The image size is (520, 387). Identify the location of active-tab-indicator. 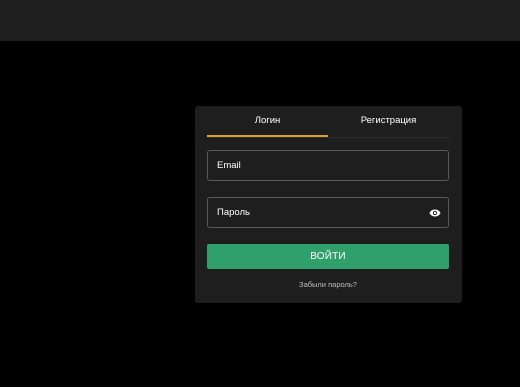
(267, 136).